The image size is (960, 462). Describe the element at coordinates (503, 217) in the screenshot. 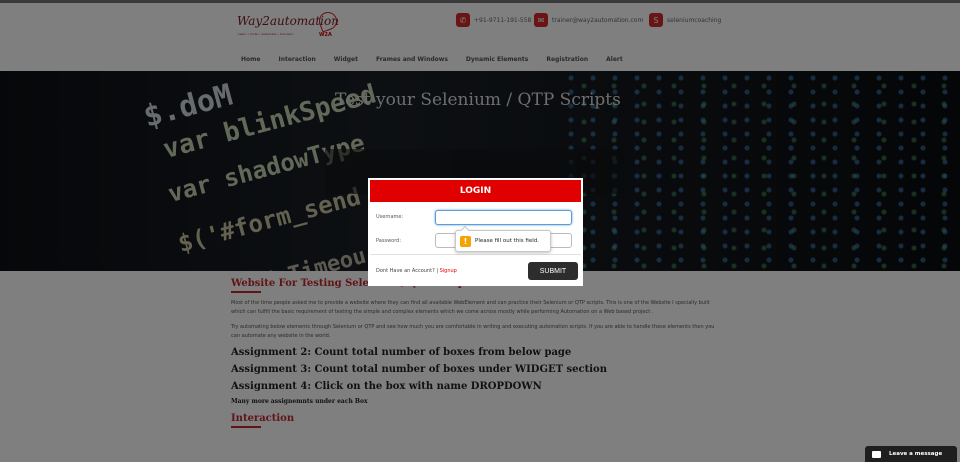

I see `username-input` at that location.